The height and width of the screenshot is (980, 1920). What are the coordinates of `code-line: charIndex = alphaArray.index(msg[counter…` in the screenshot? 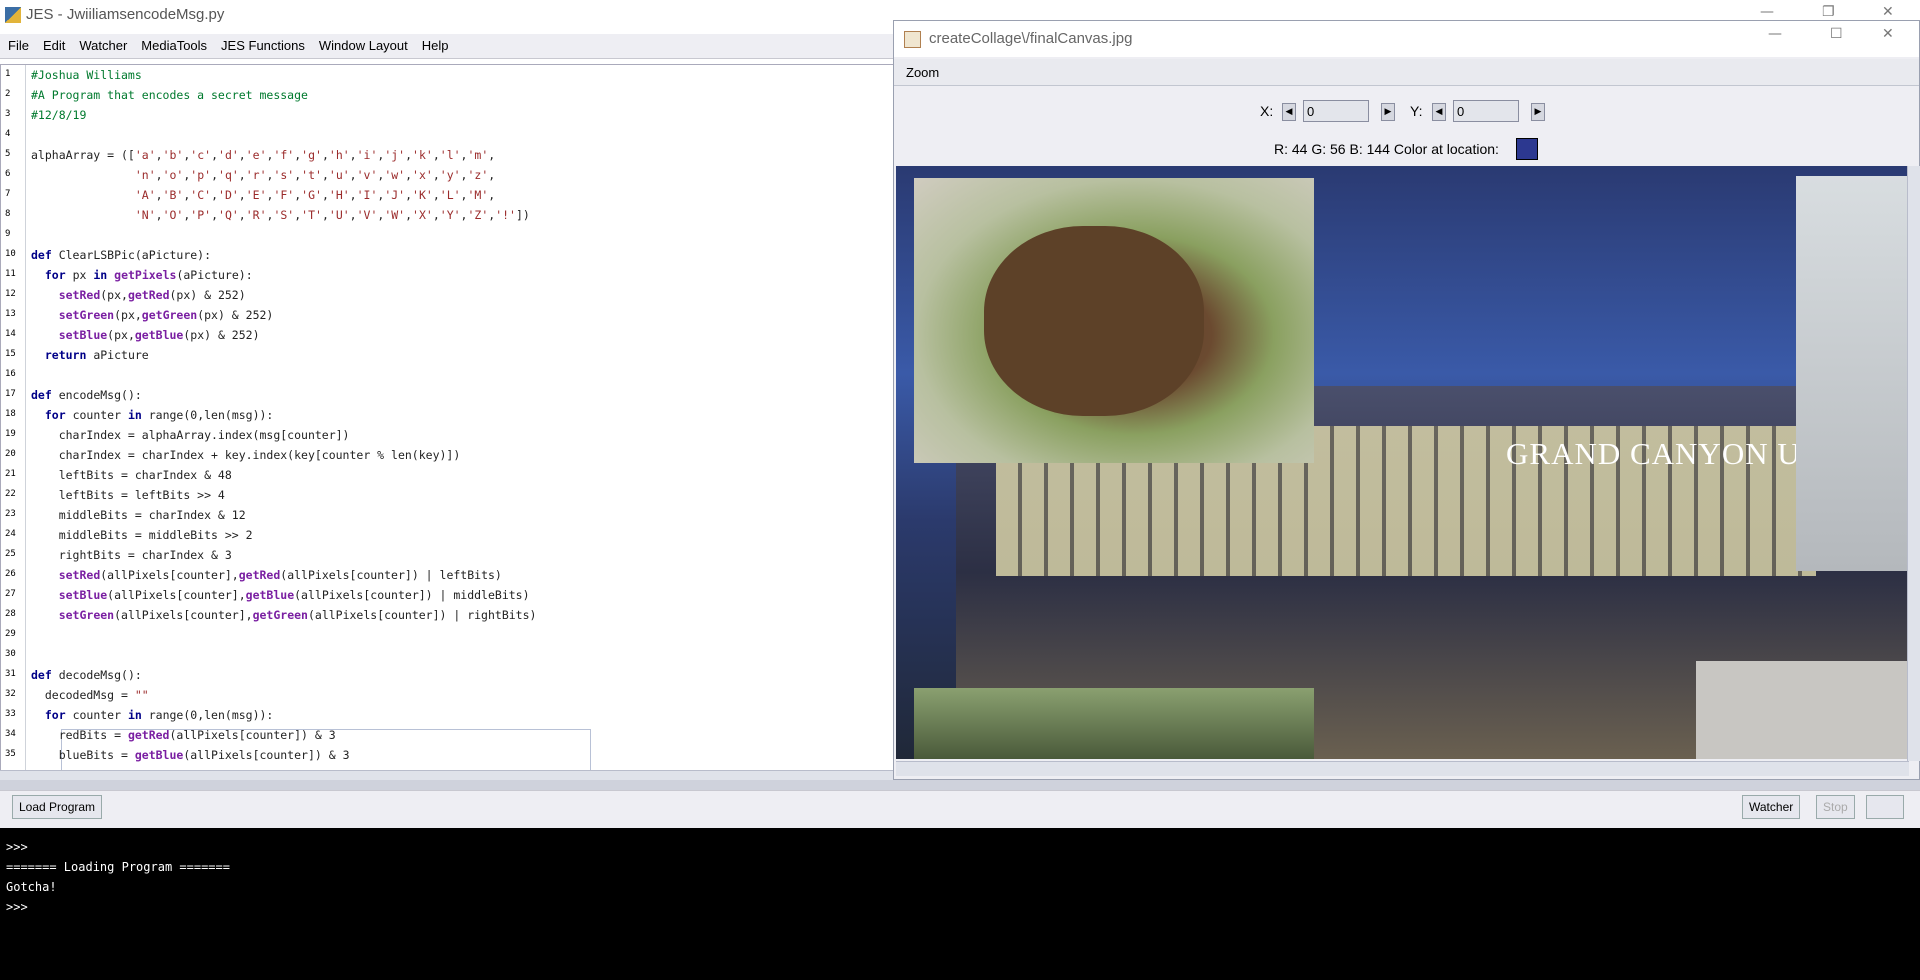 It's located at (190, 435).